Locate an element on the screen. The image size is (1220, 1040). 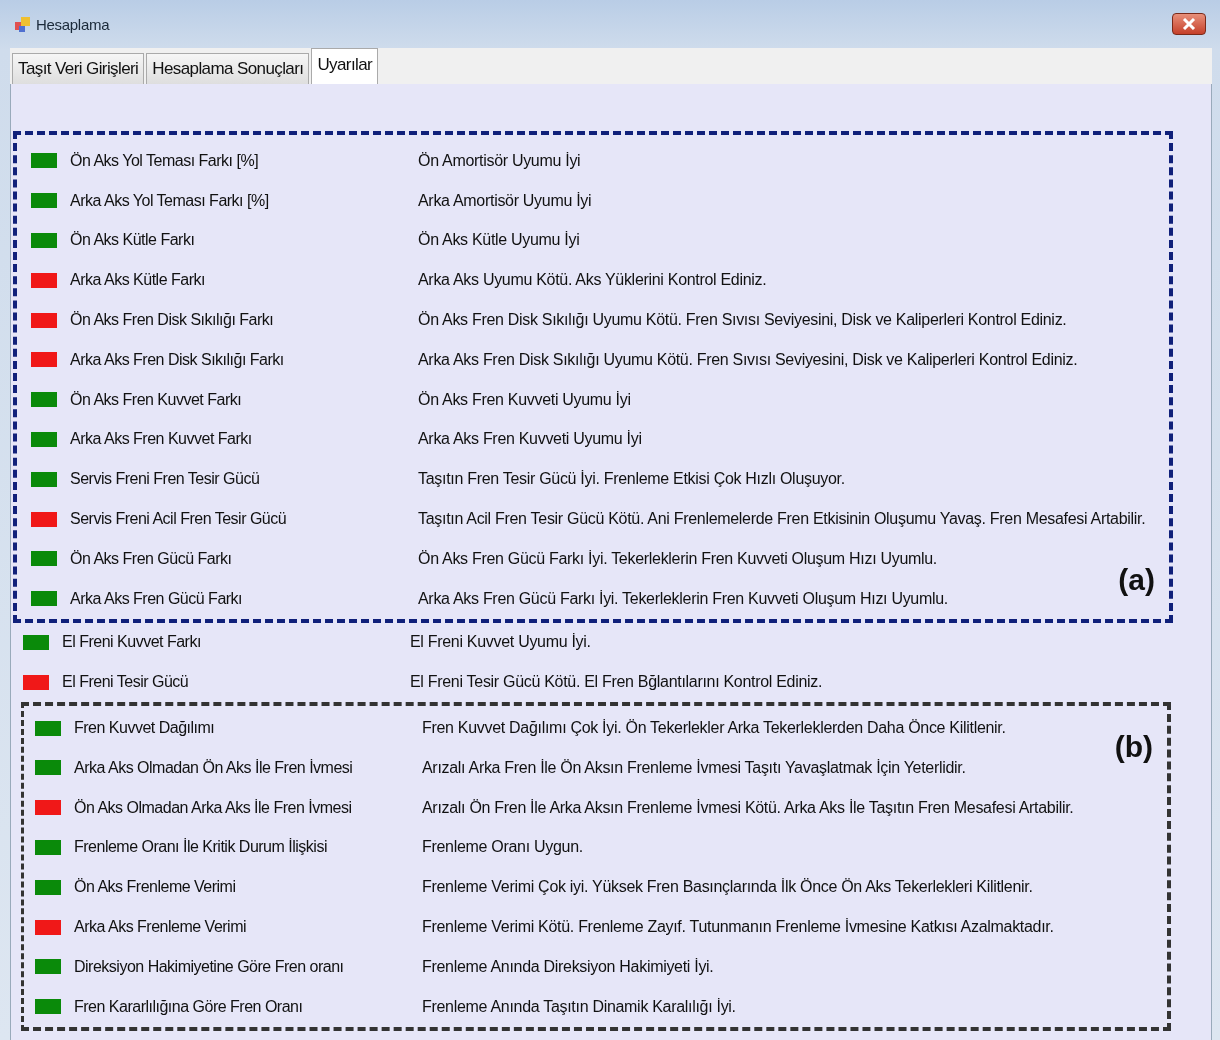
check-label: Ön Aks Fren Disk Sıkılığı Farkı is located at coordinates (172, 320).